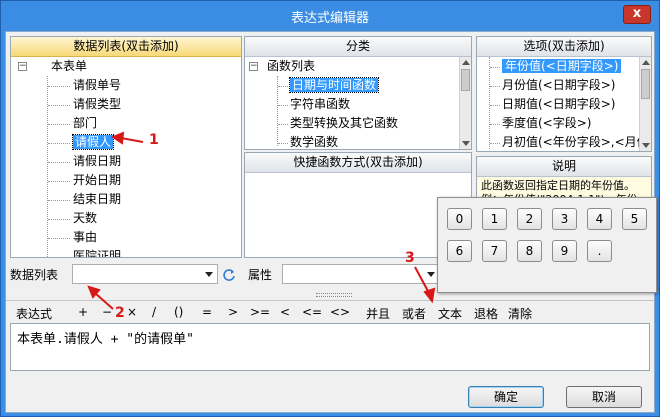 The image size is (660, 417). What do you see at coordinates (154, 140) in the screenshot?
I see `annotation-1: 1` at bounding box center [154, 140].